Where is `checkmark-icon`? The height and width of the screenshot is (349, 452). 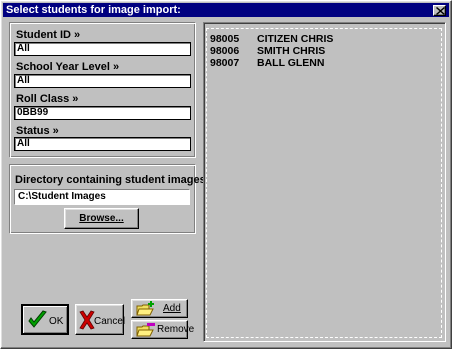 checkmark-icon is located at coordinates (37, 319).